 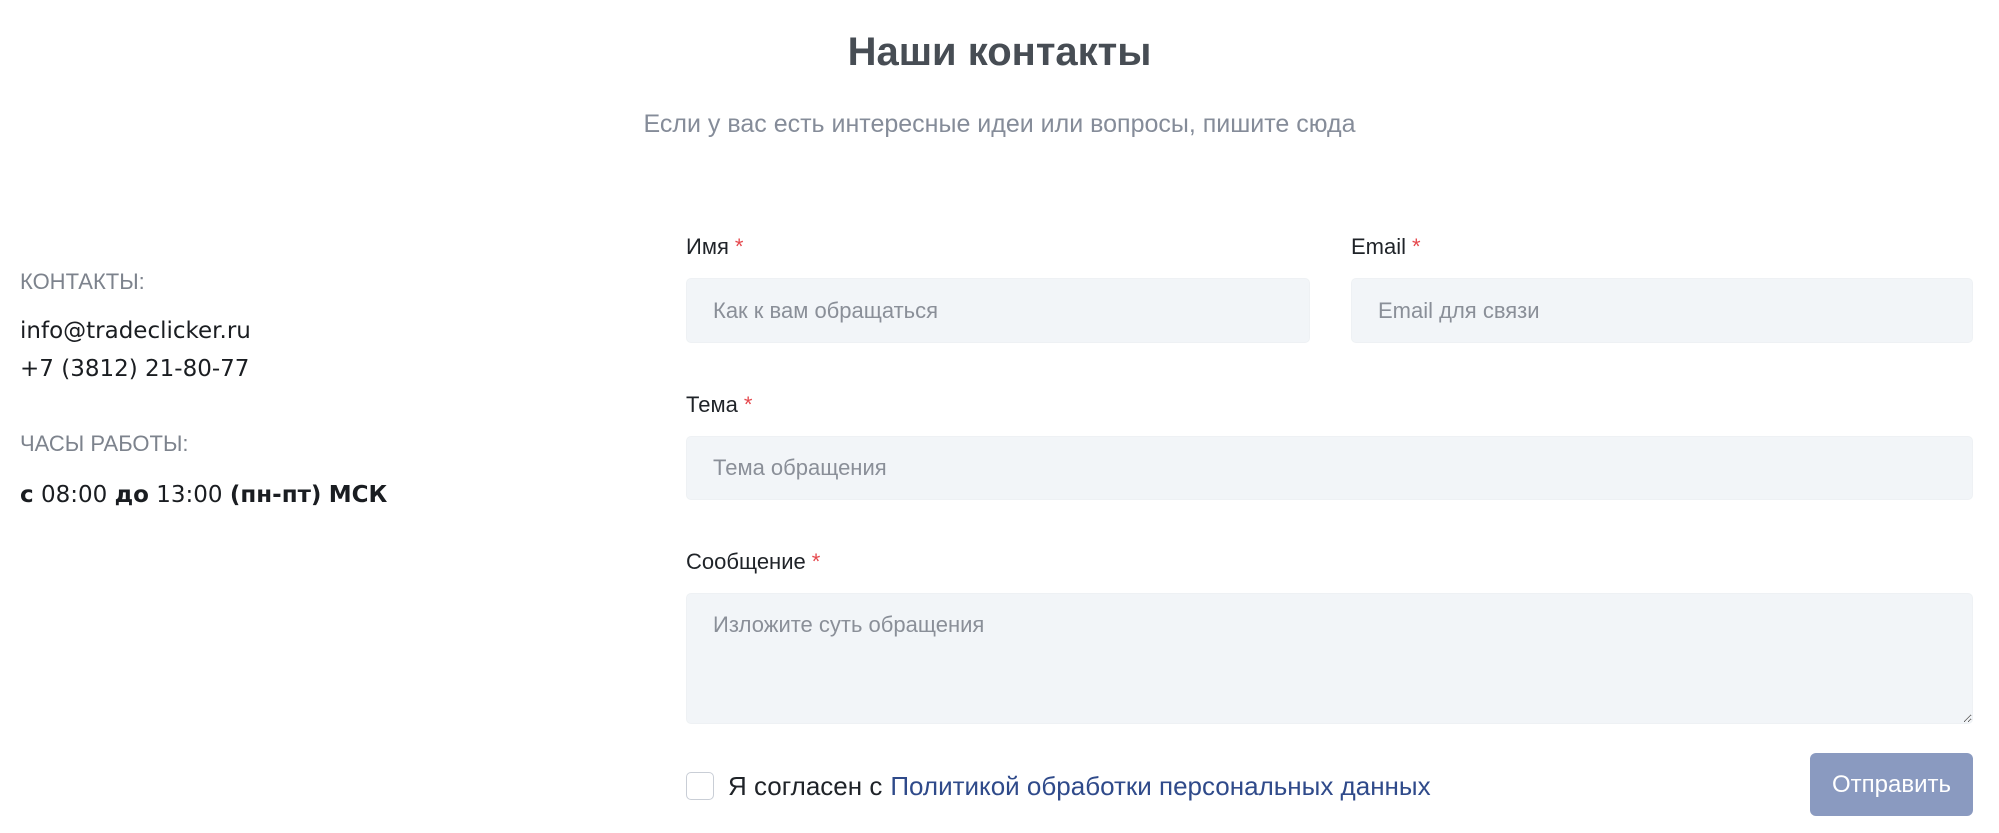 What do you see at coordinates (189, 495) in the screenshot?
I see `hours-to-time: 13:00` at bounding box center [189, 495].